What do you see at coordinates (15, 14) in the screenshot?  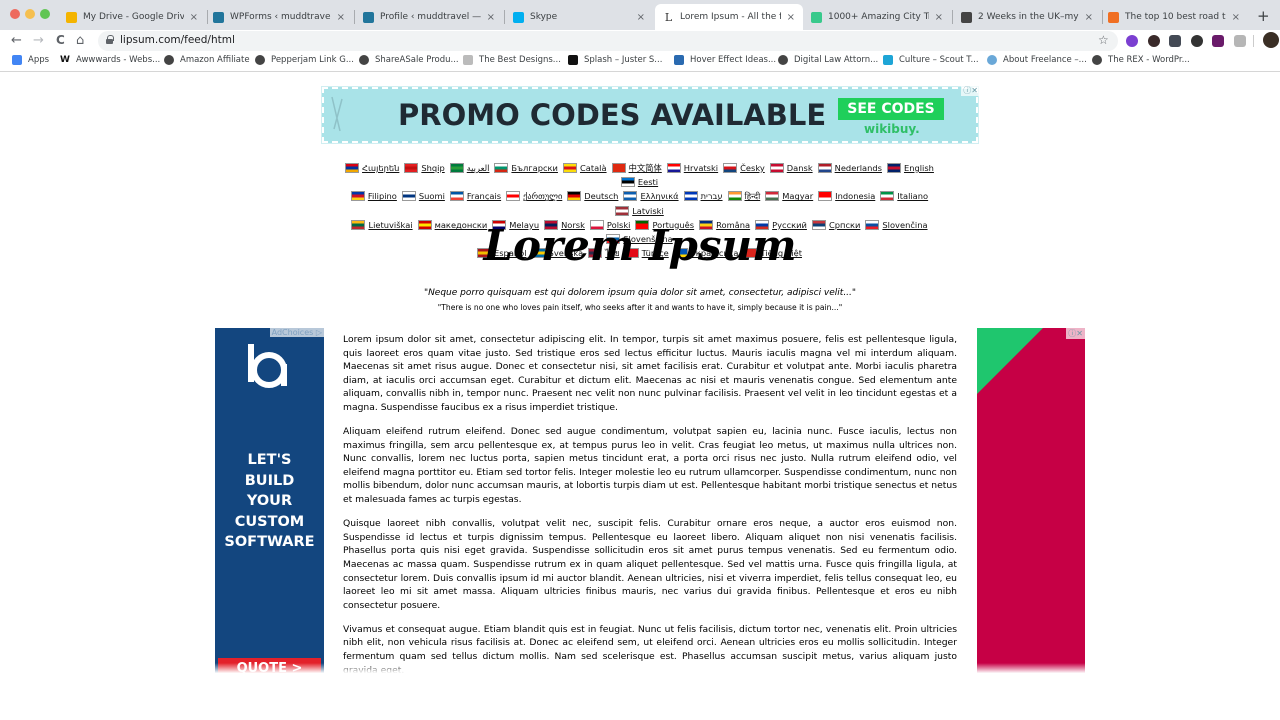 I see `close-window-button` at bounding box center [15, 14].